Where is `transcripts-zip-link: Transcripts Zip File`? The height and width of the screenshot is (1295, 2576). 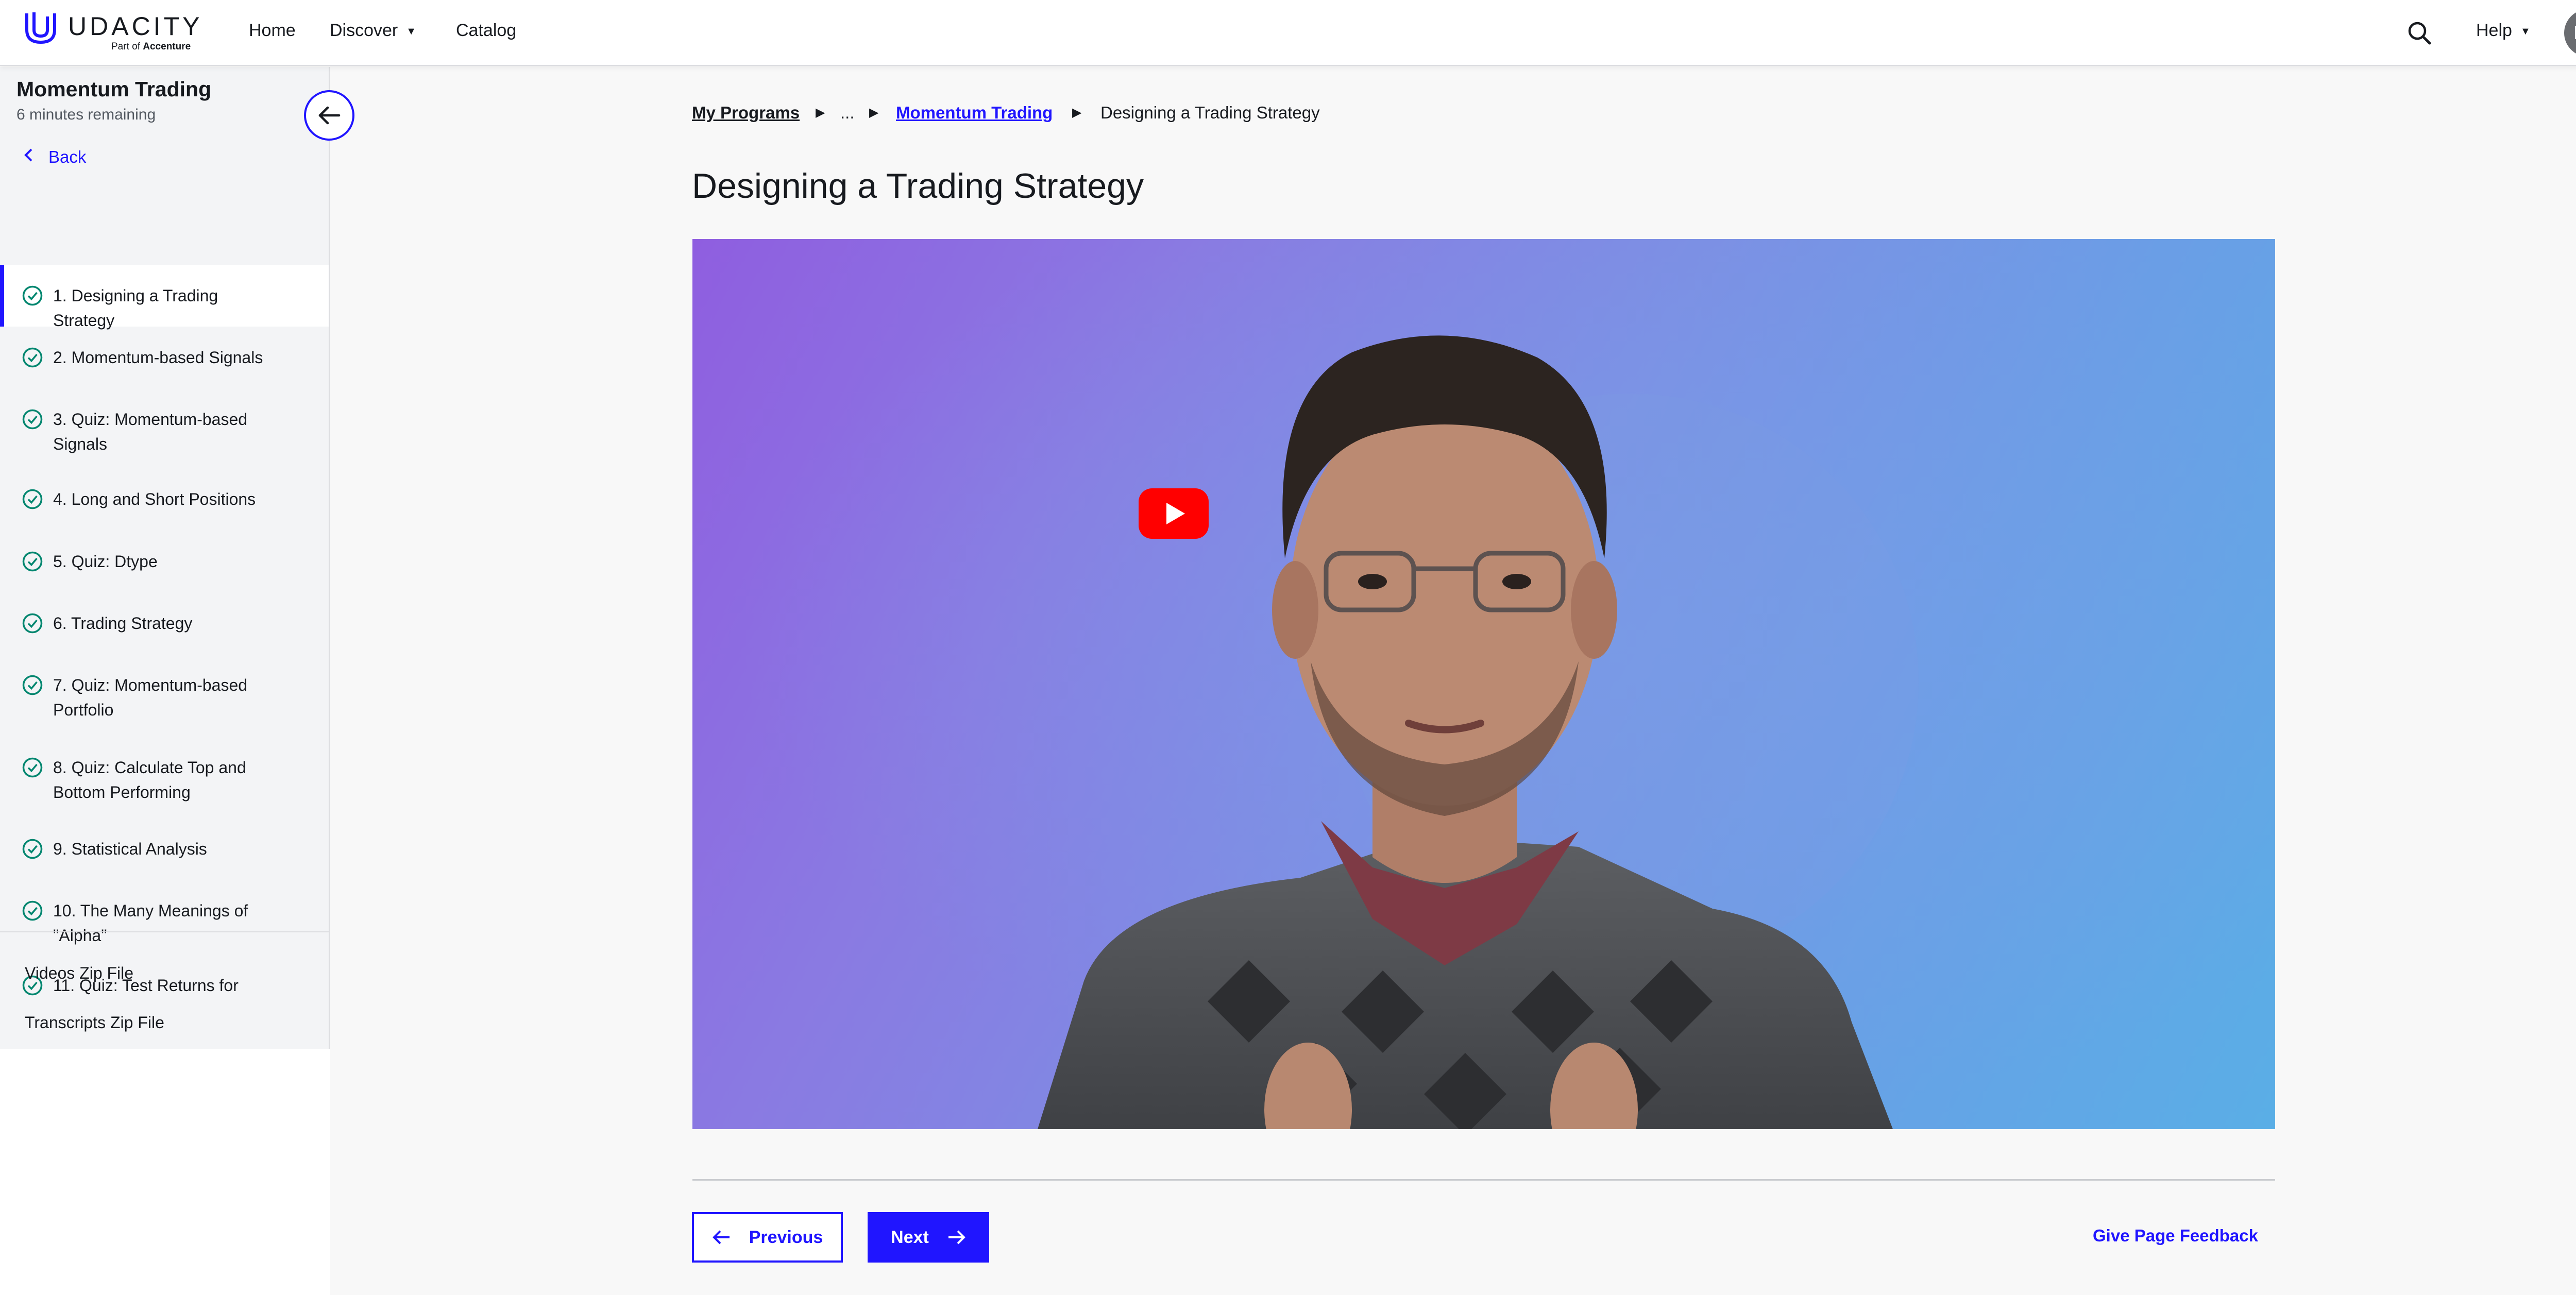 transcripts-zip-link: Transcripts Zip File is located at coordinates (95, 1022).